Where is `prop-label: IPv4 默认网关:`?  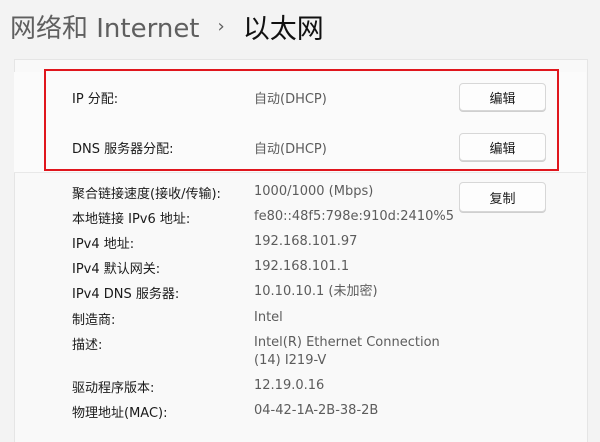 prop-label: IPv4 默认网关: is located at coordinates (116, 269).